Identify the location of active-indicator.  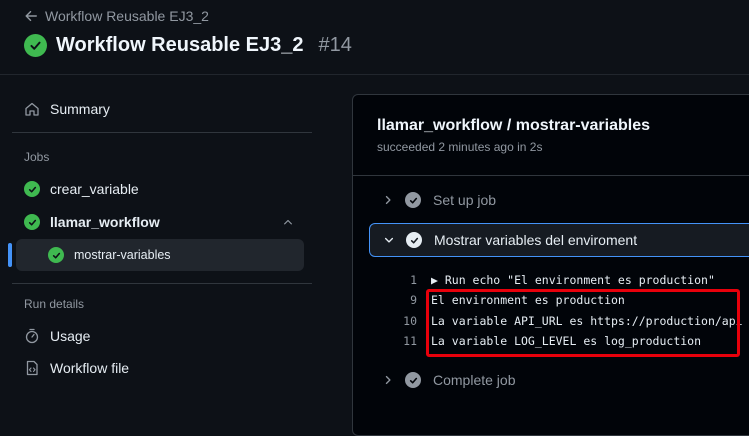
(10, 255).